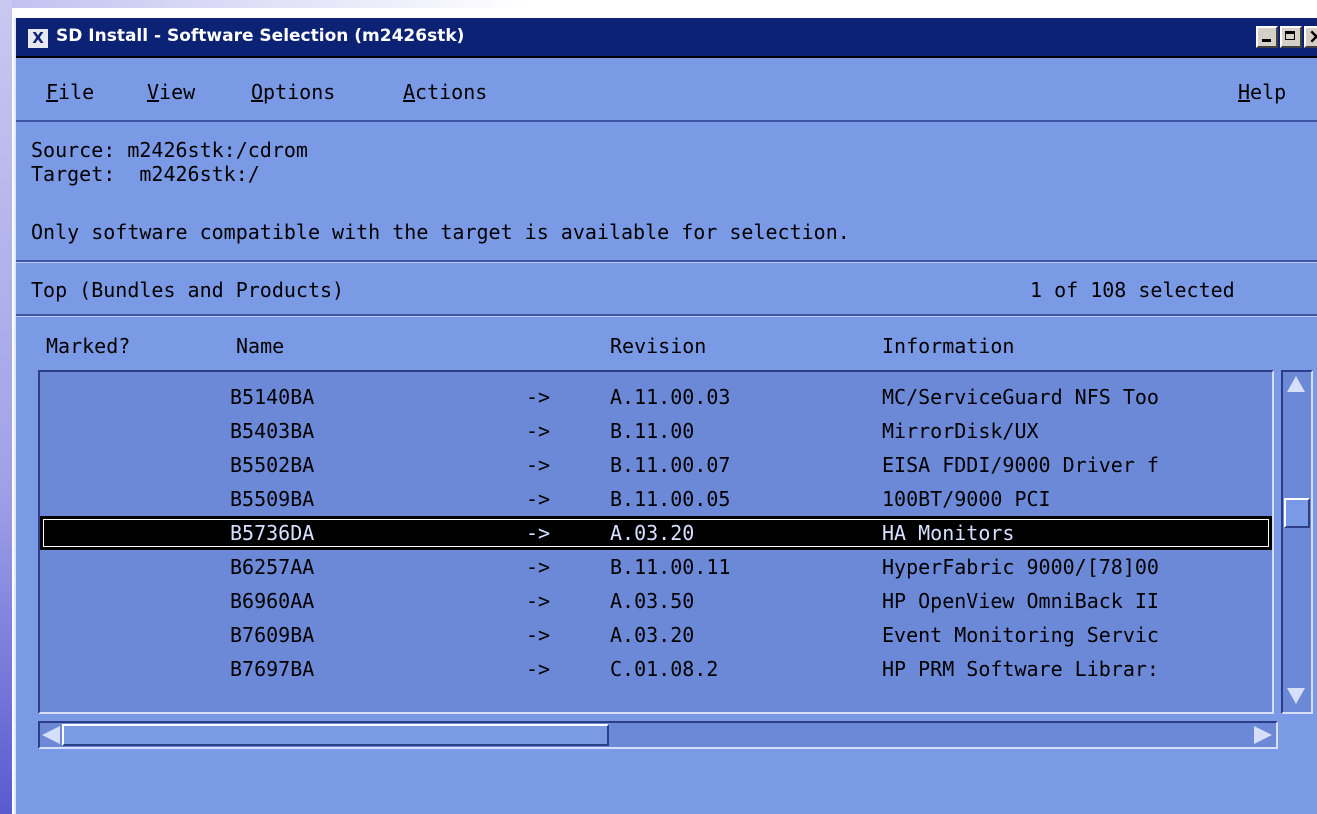  Describe the element at coordinates (272, 499) in the screenshot. I see `cell-name: B5509BA` at that location.